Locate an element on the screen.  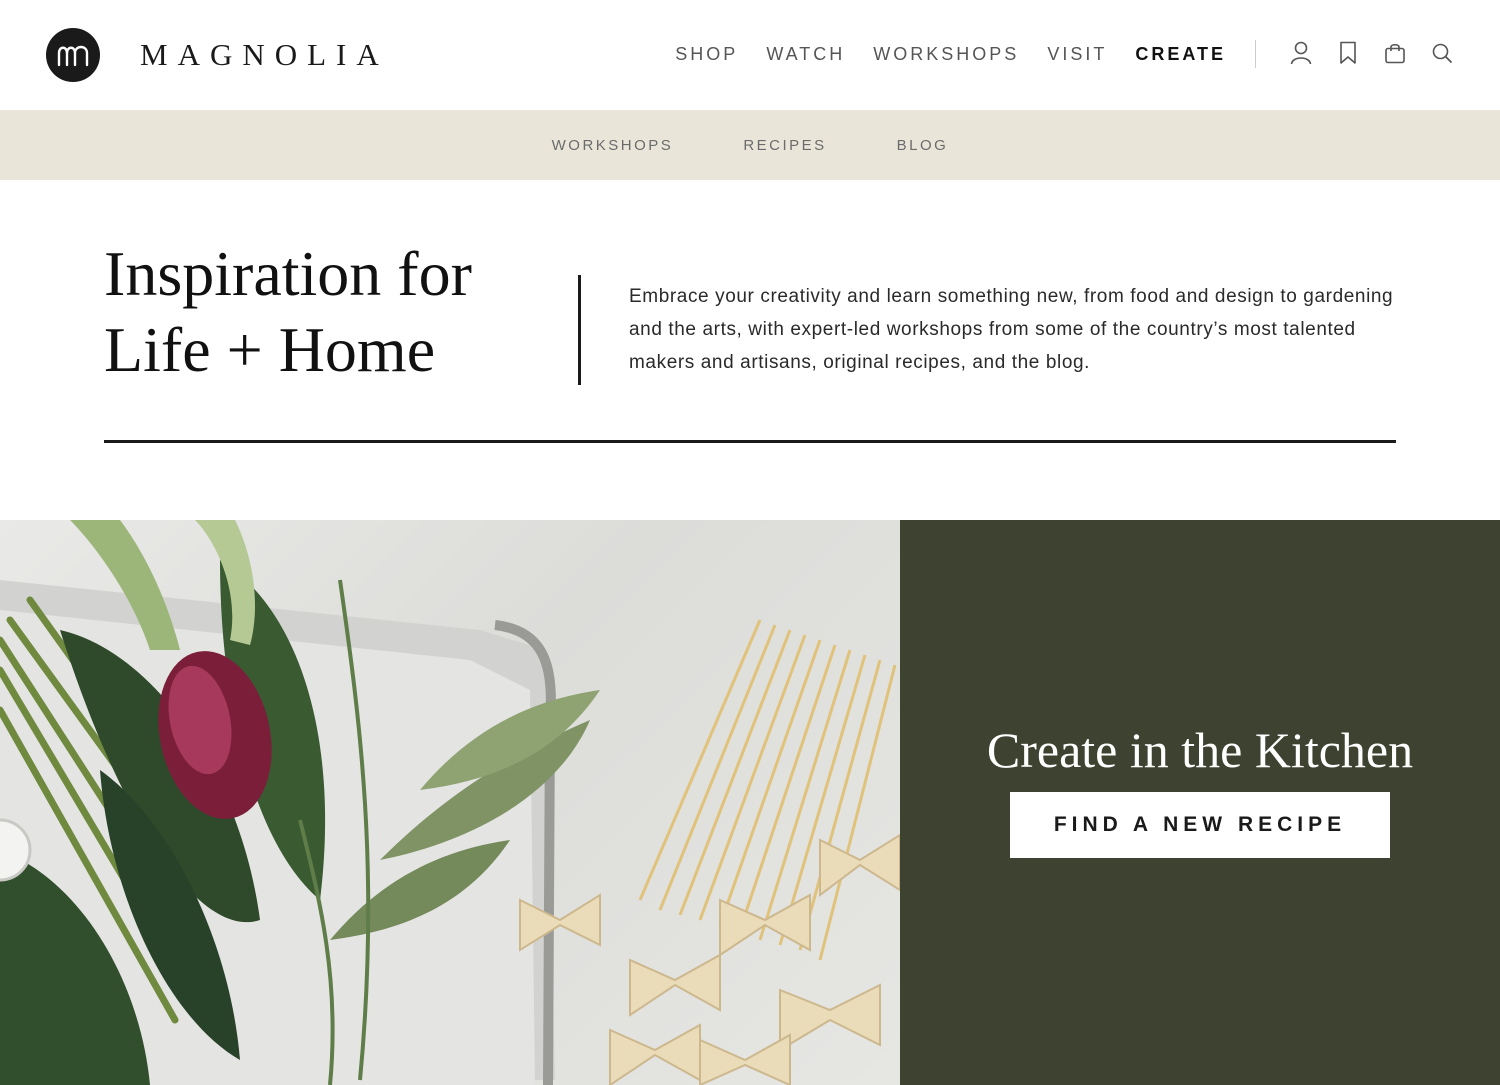
nav-divider is located at coordinates (1255, 54).